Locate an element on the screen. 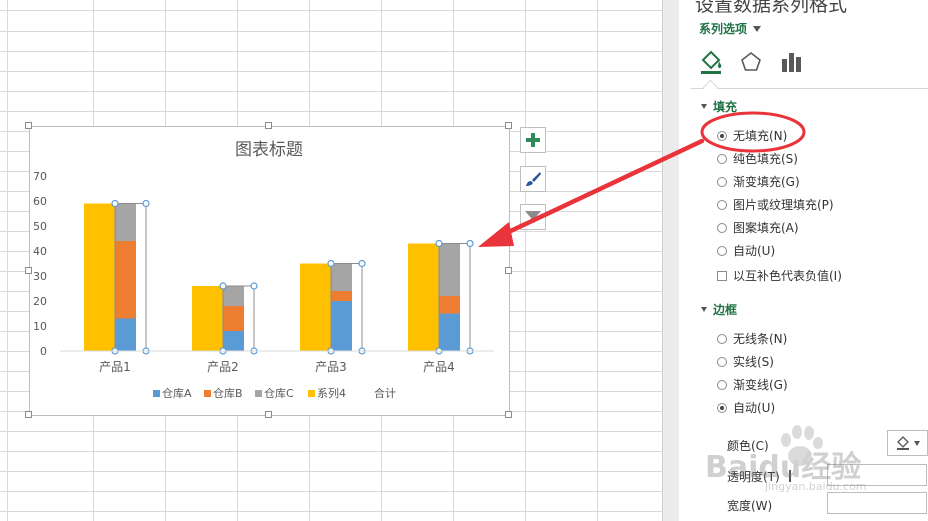 The height and width of the screenshot is (521, 928). y-tick-label: 40 is located at coordinates (40, 251).